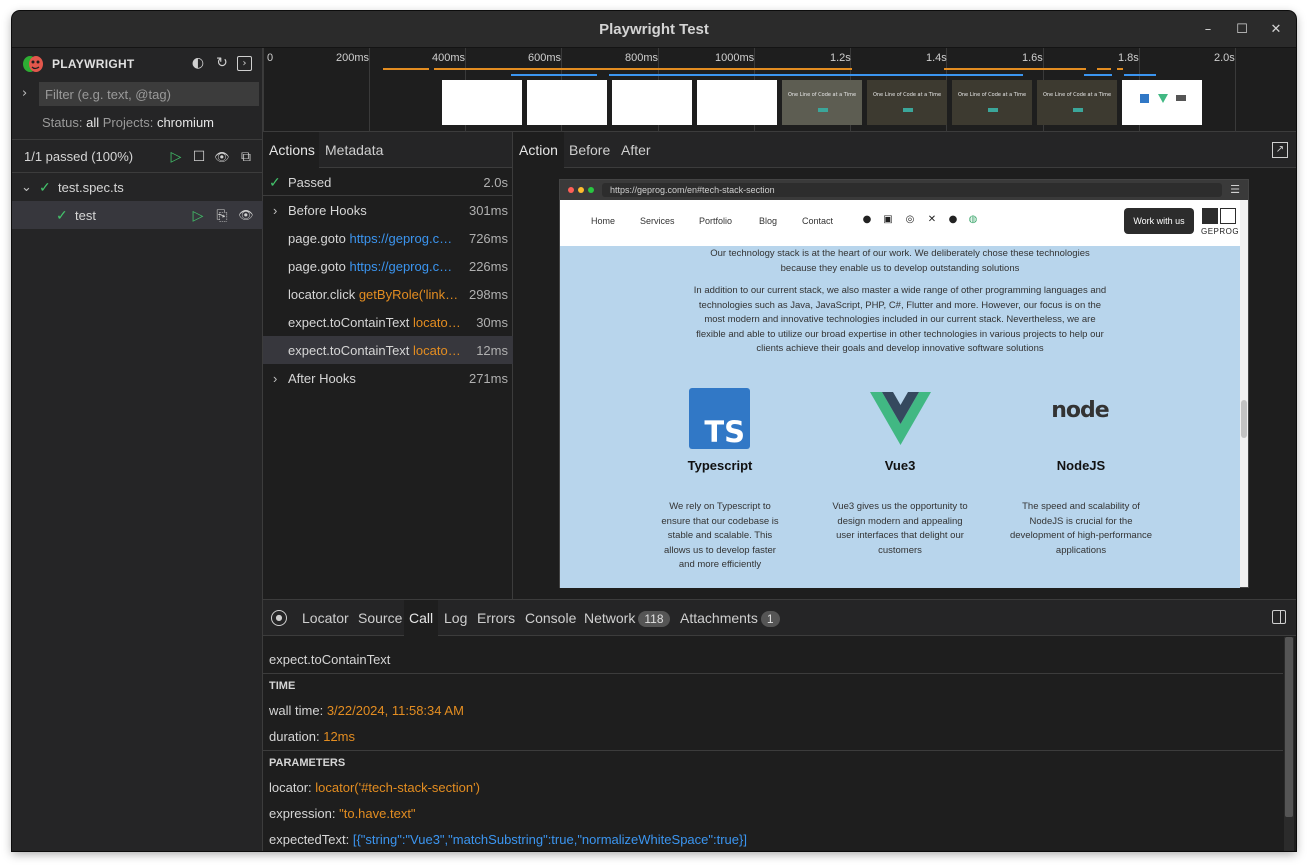  What do you see at coordinates (1032, 58) in the screenshot?
I see `timeline-tick-label: 1.6s` at bounding box center [1032, 58].